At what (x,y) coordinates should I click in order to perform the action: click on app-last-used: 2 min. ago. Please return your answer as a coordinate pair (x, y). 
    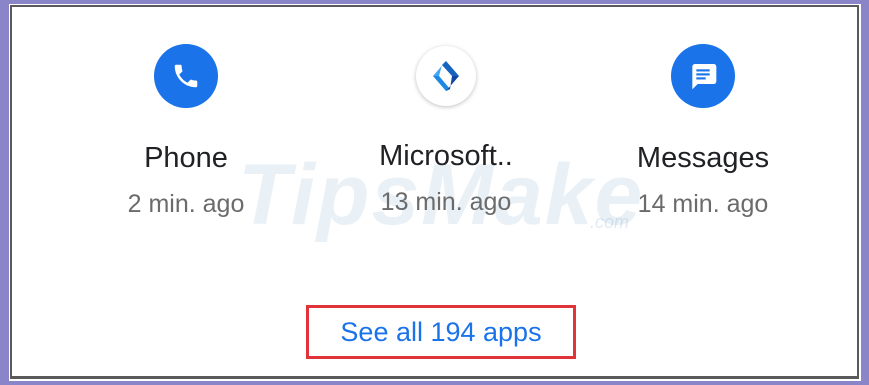
    Looking at the image, I should click on (186, 204).